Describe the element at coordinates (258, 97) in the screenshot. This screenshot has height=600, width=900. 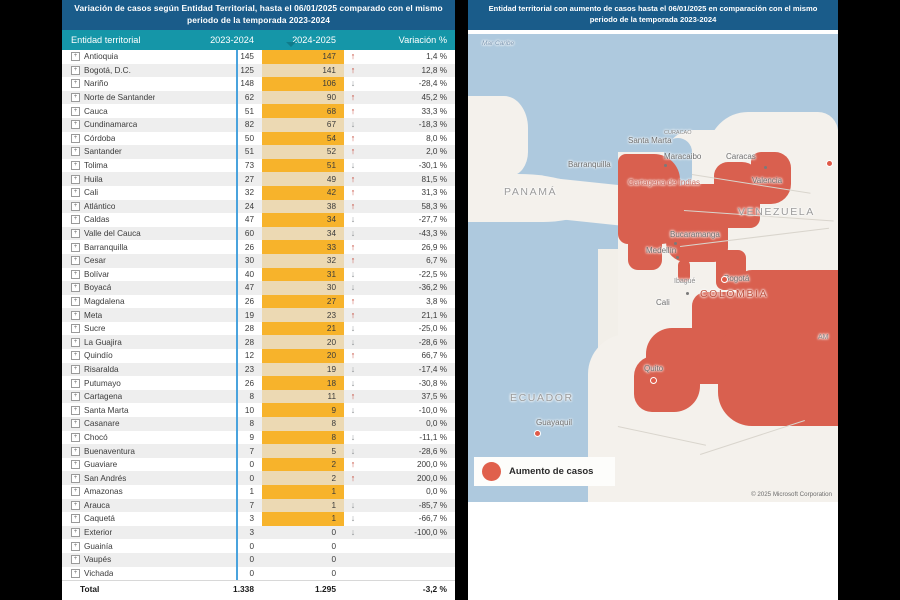
I see `table-row: + Norte de Santander 62 90 ↑ 45,2 %` at that location.